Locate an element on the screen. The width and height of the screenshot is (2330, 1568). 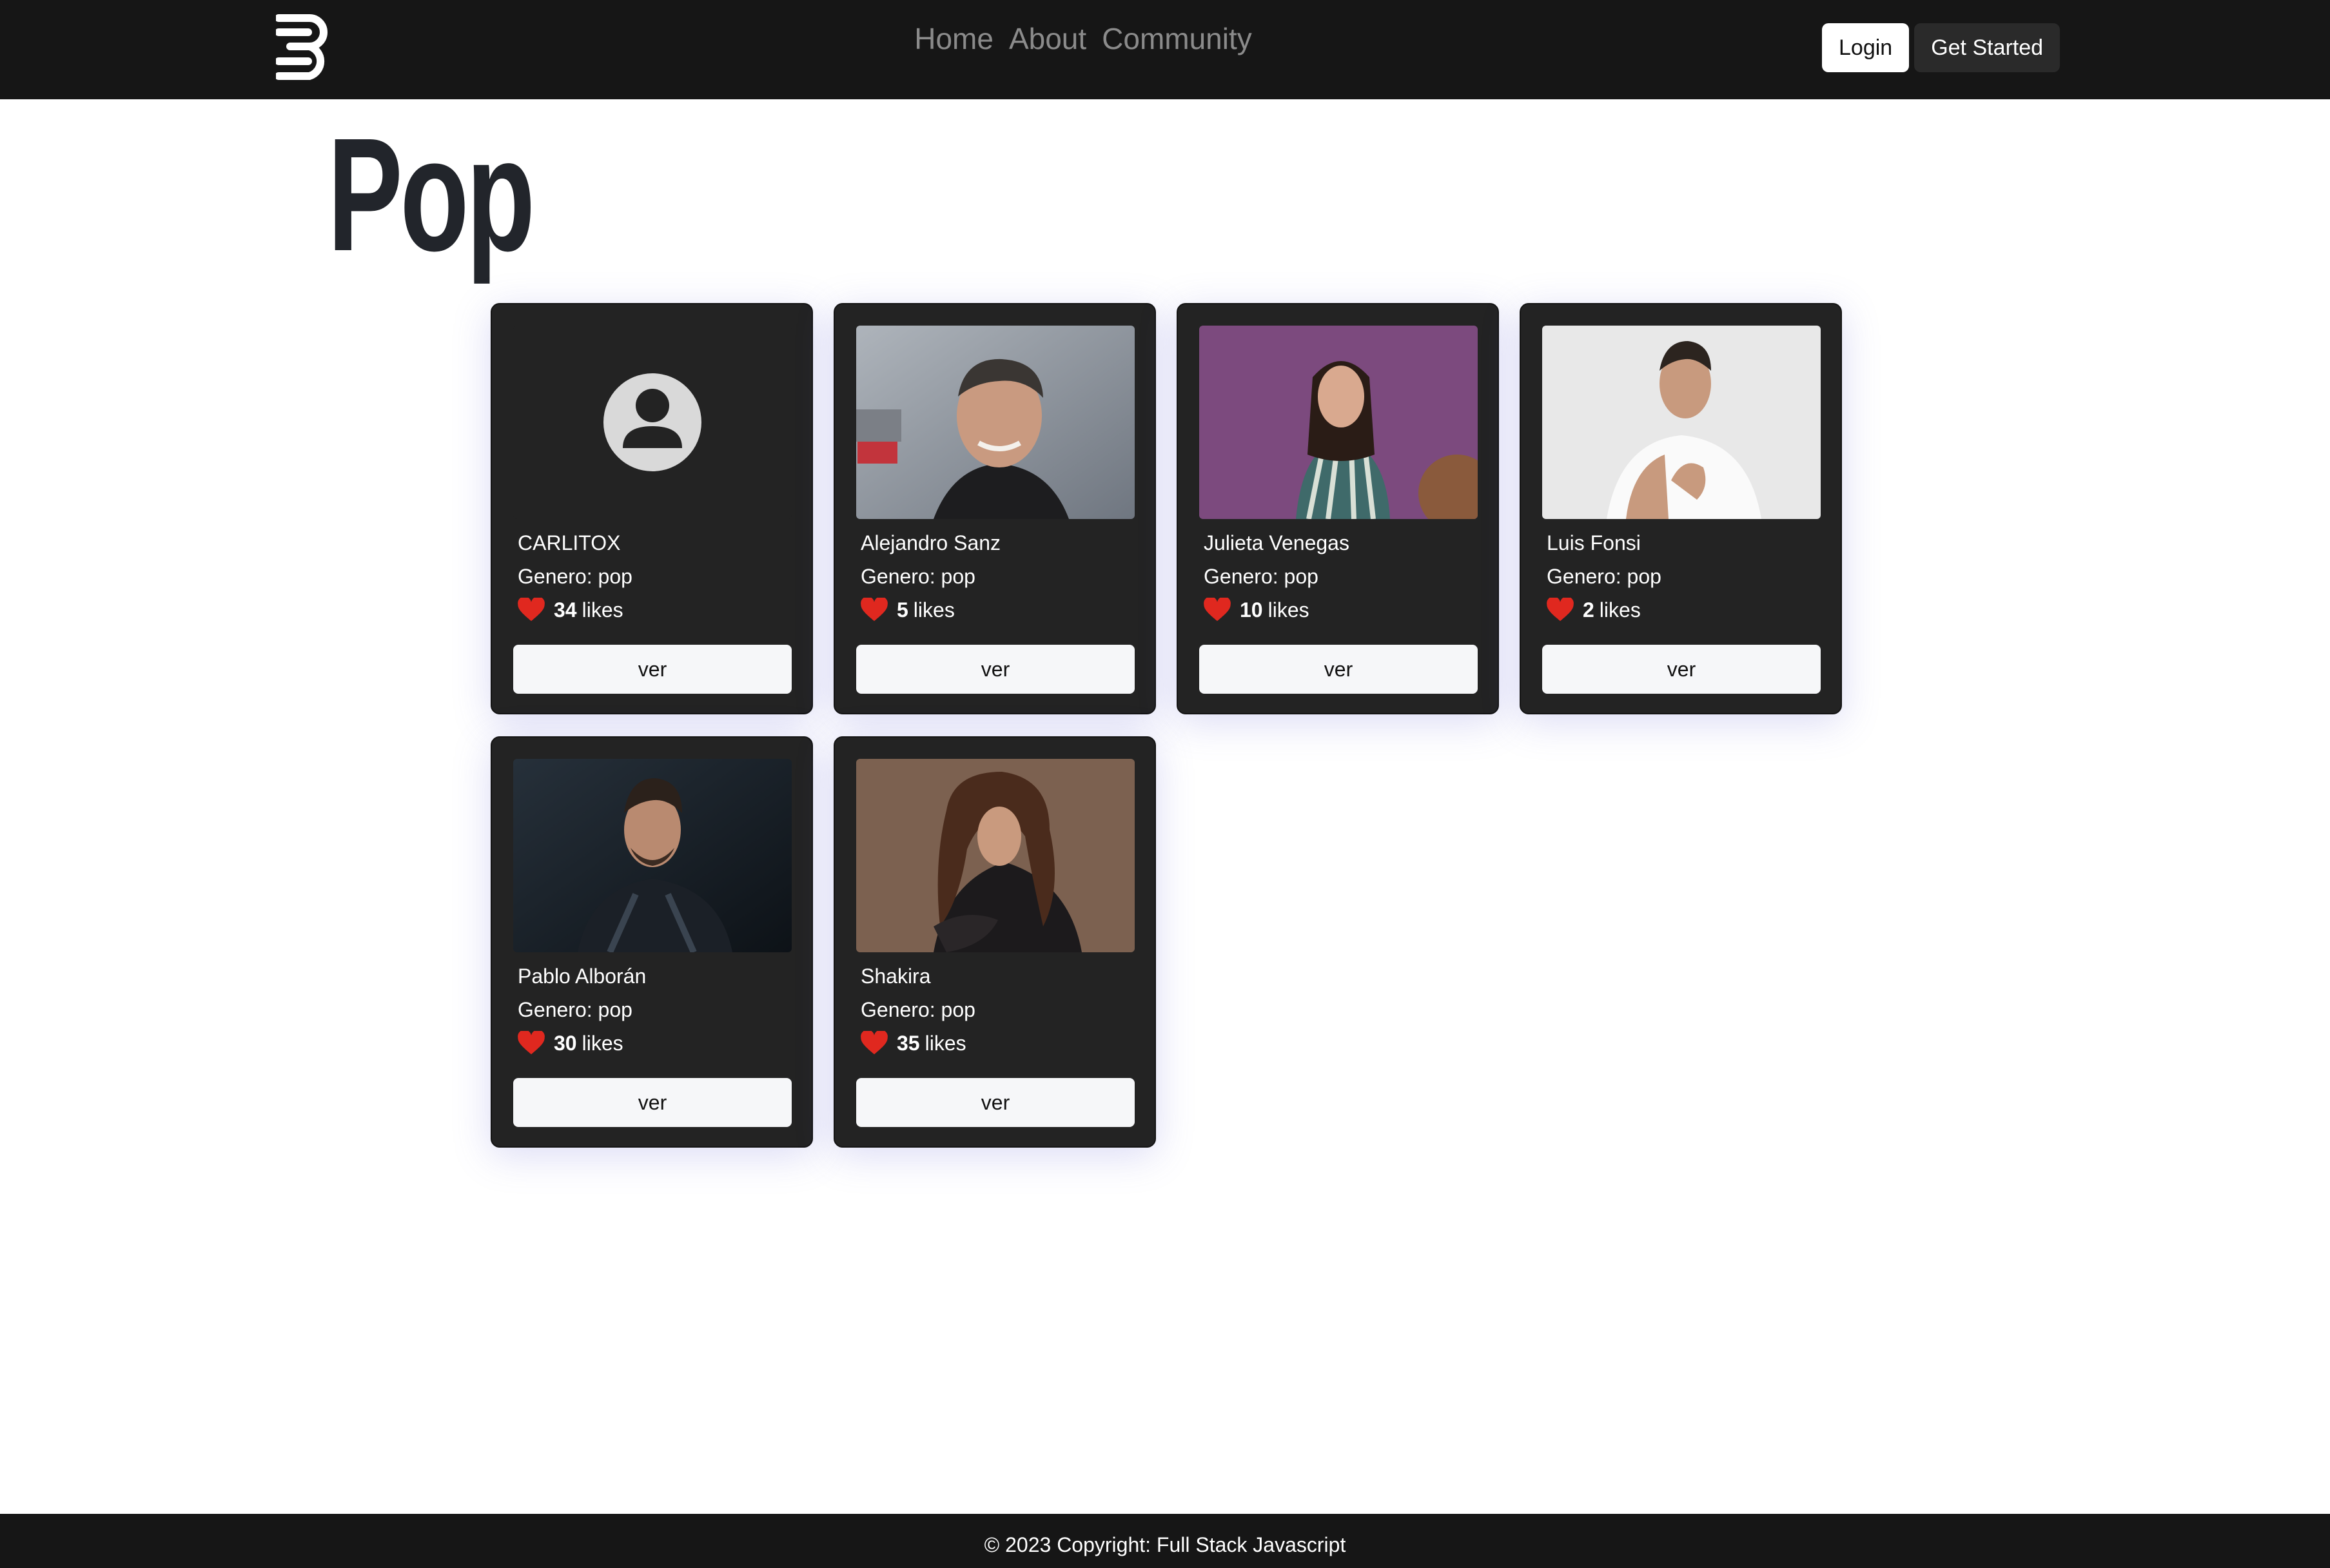
likes-count: 2 likes is located at coordinates (1604, 610).